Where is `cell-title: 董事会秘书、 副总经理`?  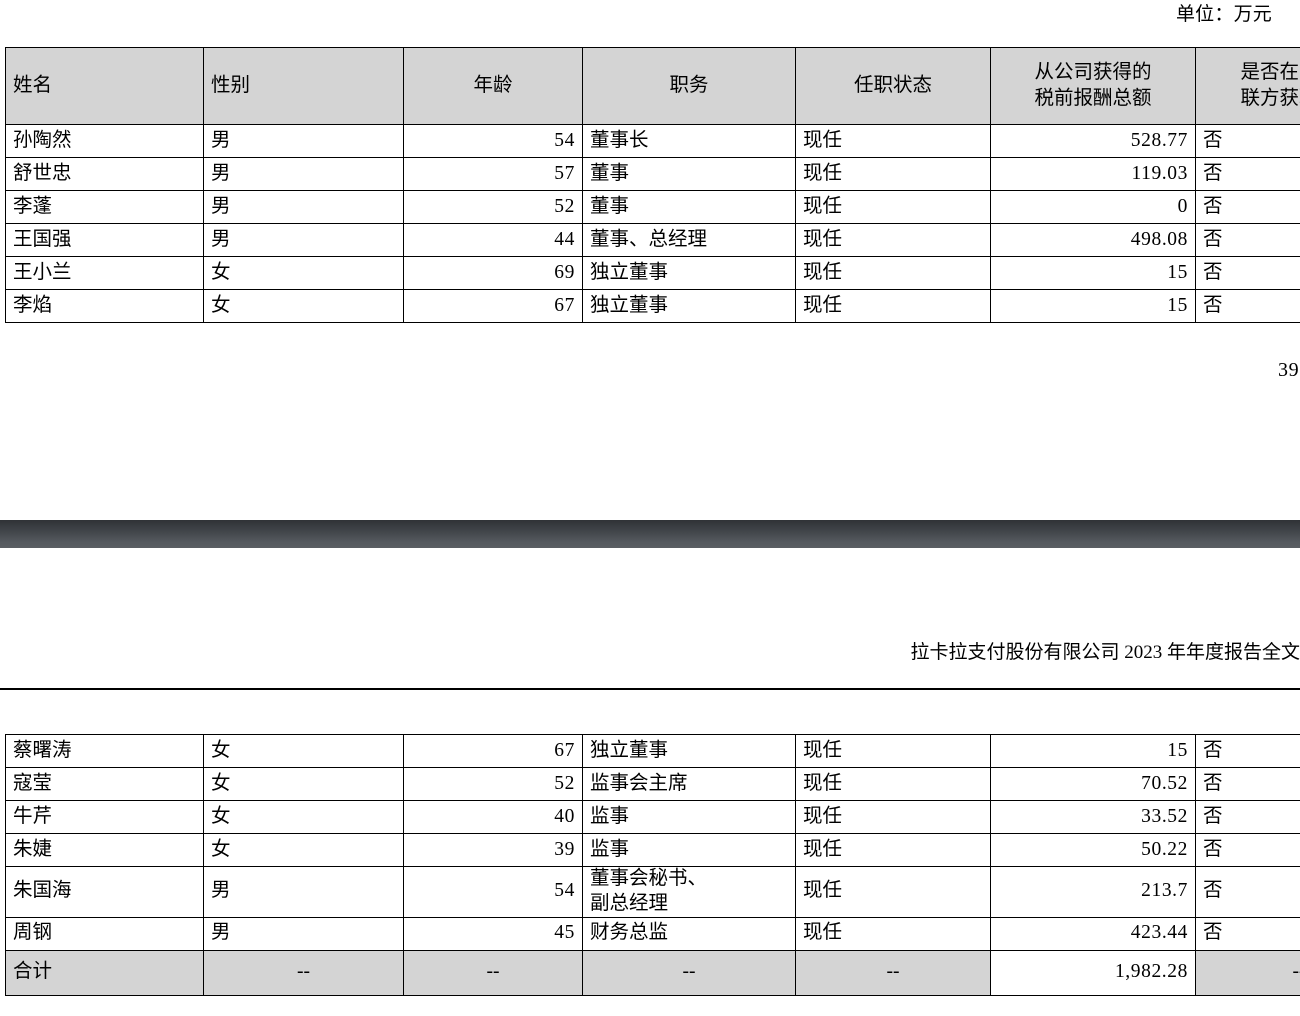 cell-title: 董事会秘书、 副总经理 is located at coordinates (689, 892).